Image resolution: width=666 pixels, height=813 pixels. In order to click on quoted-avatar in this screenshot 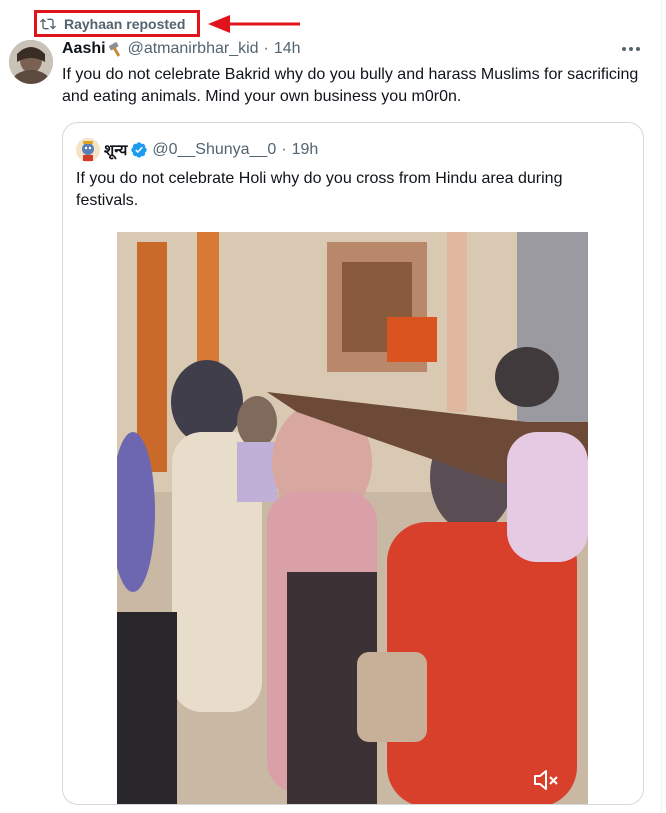, I will do `click(88, 150)`.